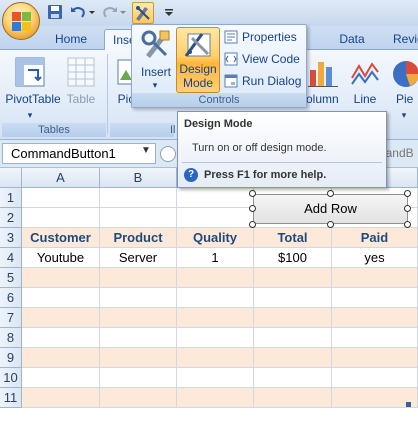 The width and height of the screenshot is (418, 429). Describe the element at coordinates (156, 45) in the screenshot. I see `insert-controls-icon` at that location.